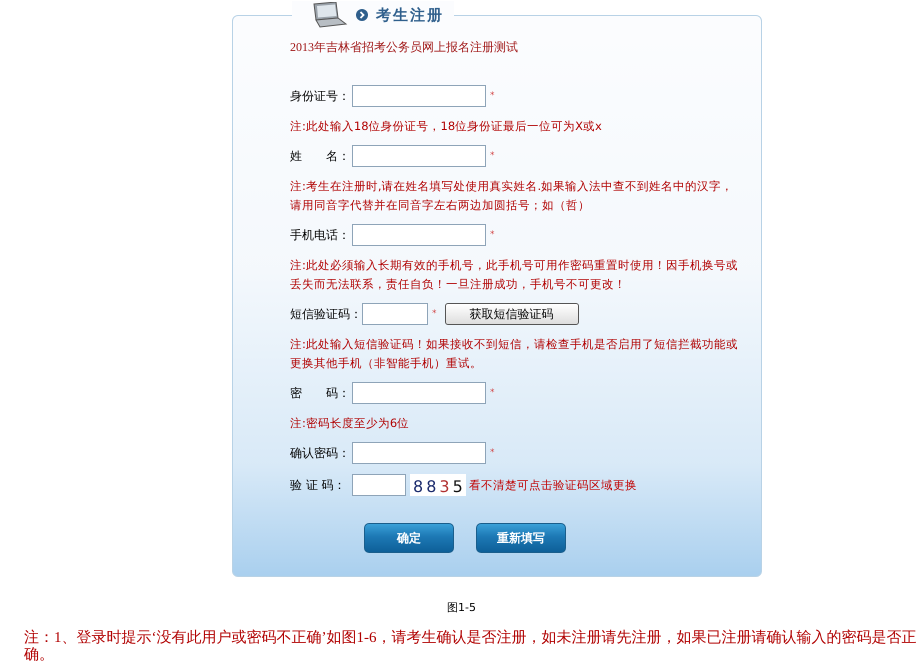 This screenshot has width=923, height=669. Describe the element at coordinates (409, 538) in the screenshot. I see `confirm-button: 确定` at that location.